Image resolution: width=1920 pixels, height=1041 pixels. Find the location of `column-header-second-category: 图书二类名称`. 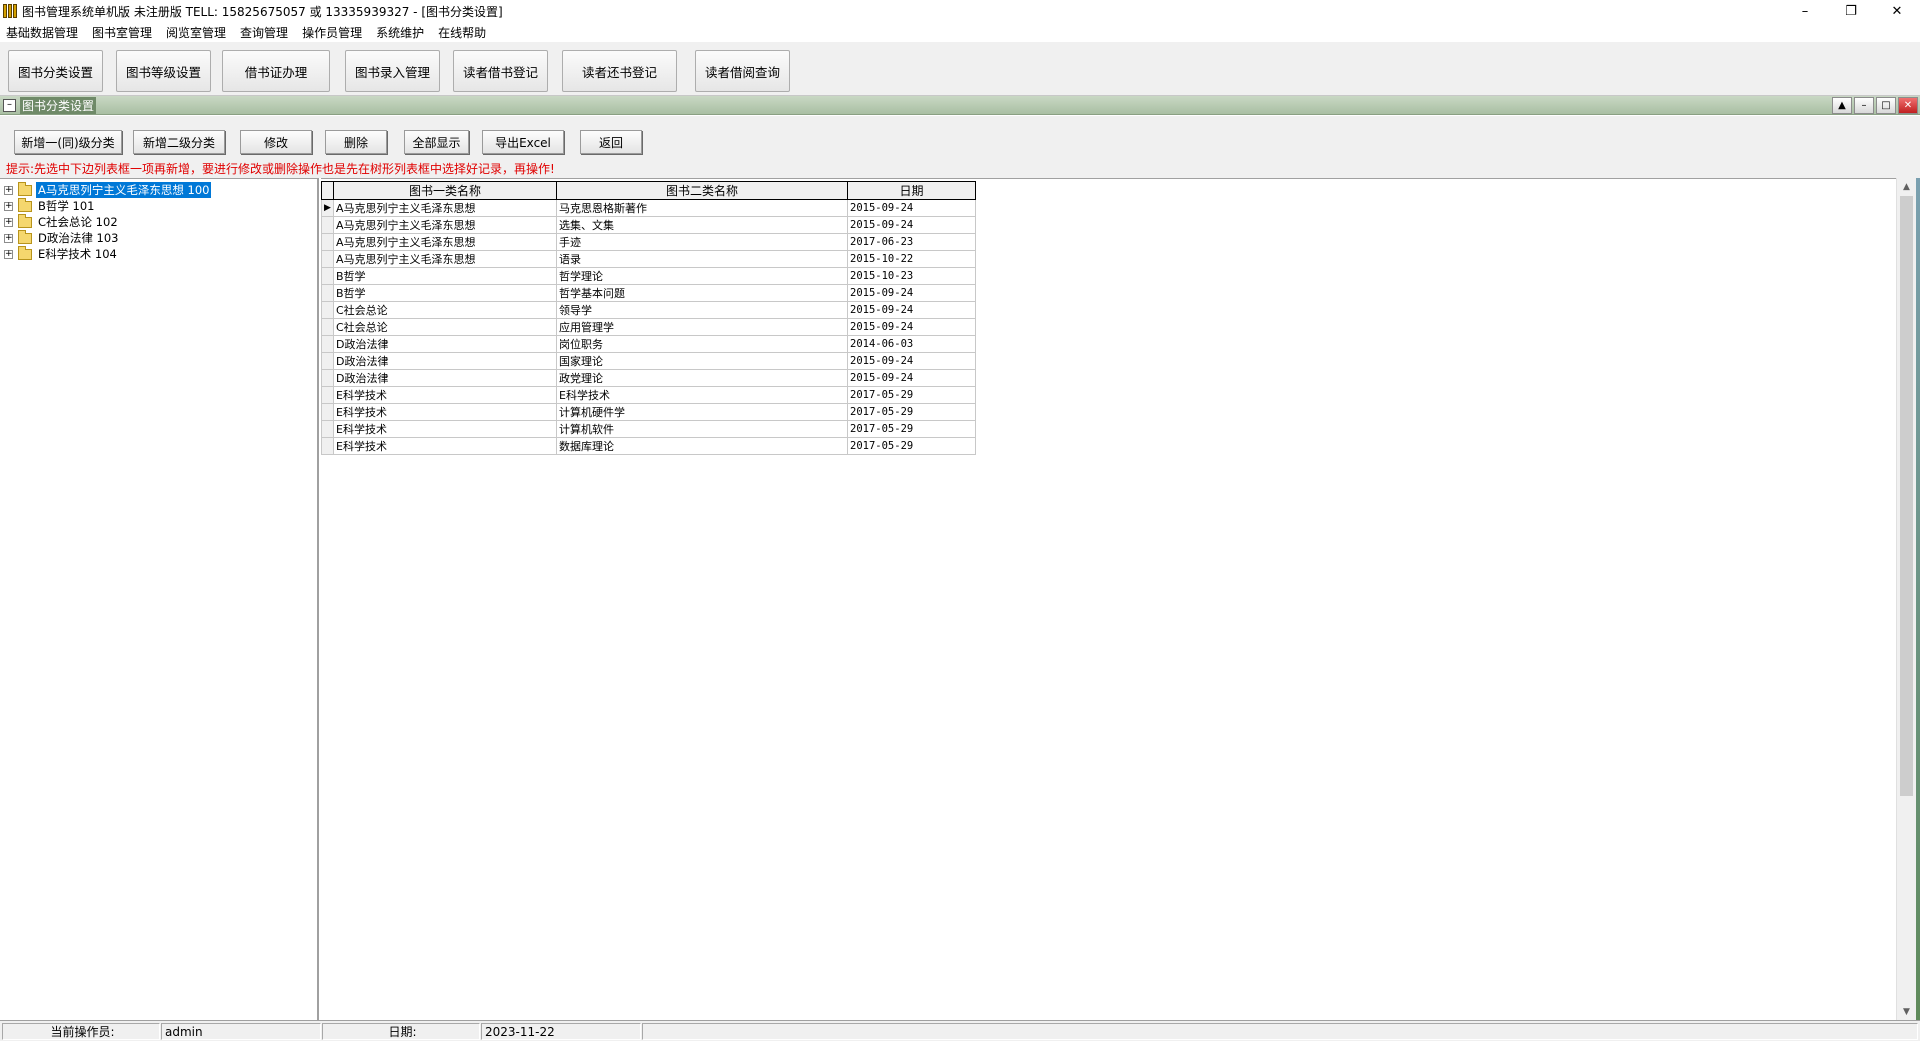

column-header-second-category: 图书二类名称 is located at coordinates (702, 190).